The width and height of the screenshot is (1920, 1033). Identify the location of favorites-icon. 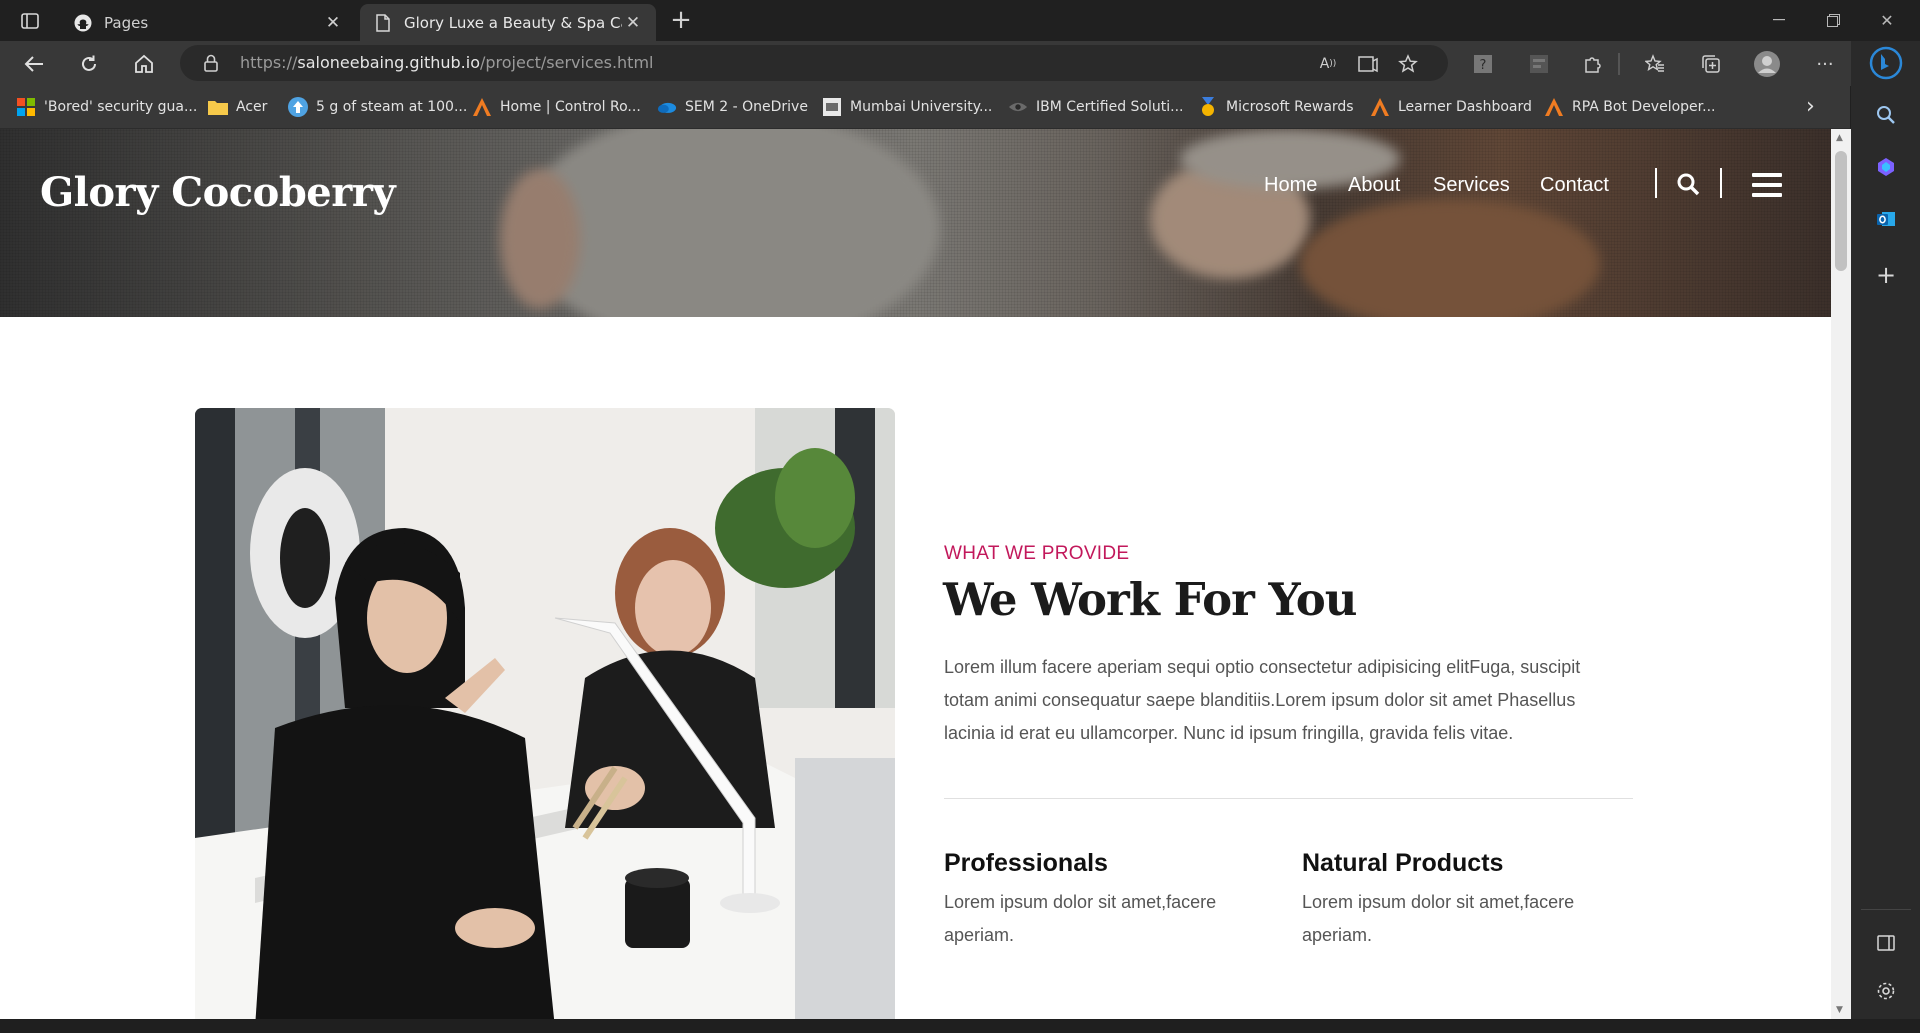
(1655, 64).